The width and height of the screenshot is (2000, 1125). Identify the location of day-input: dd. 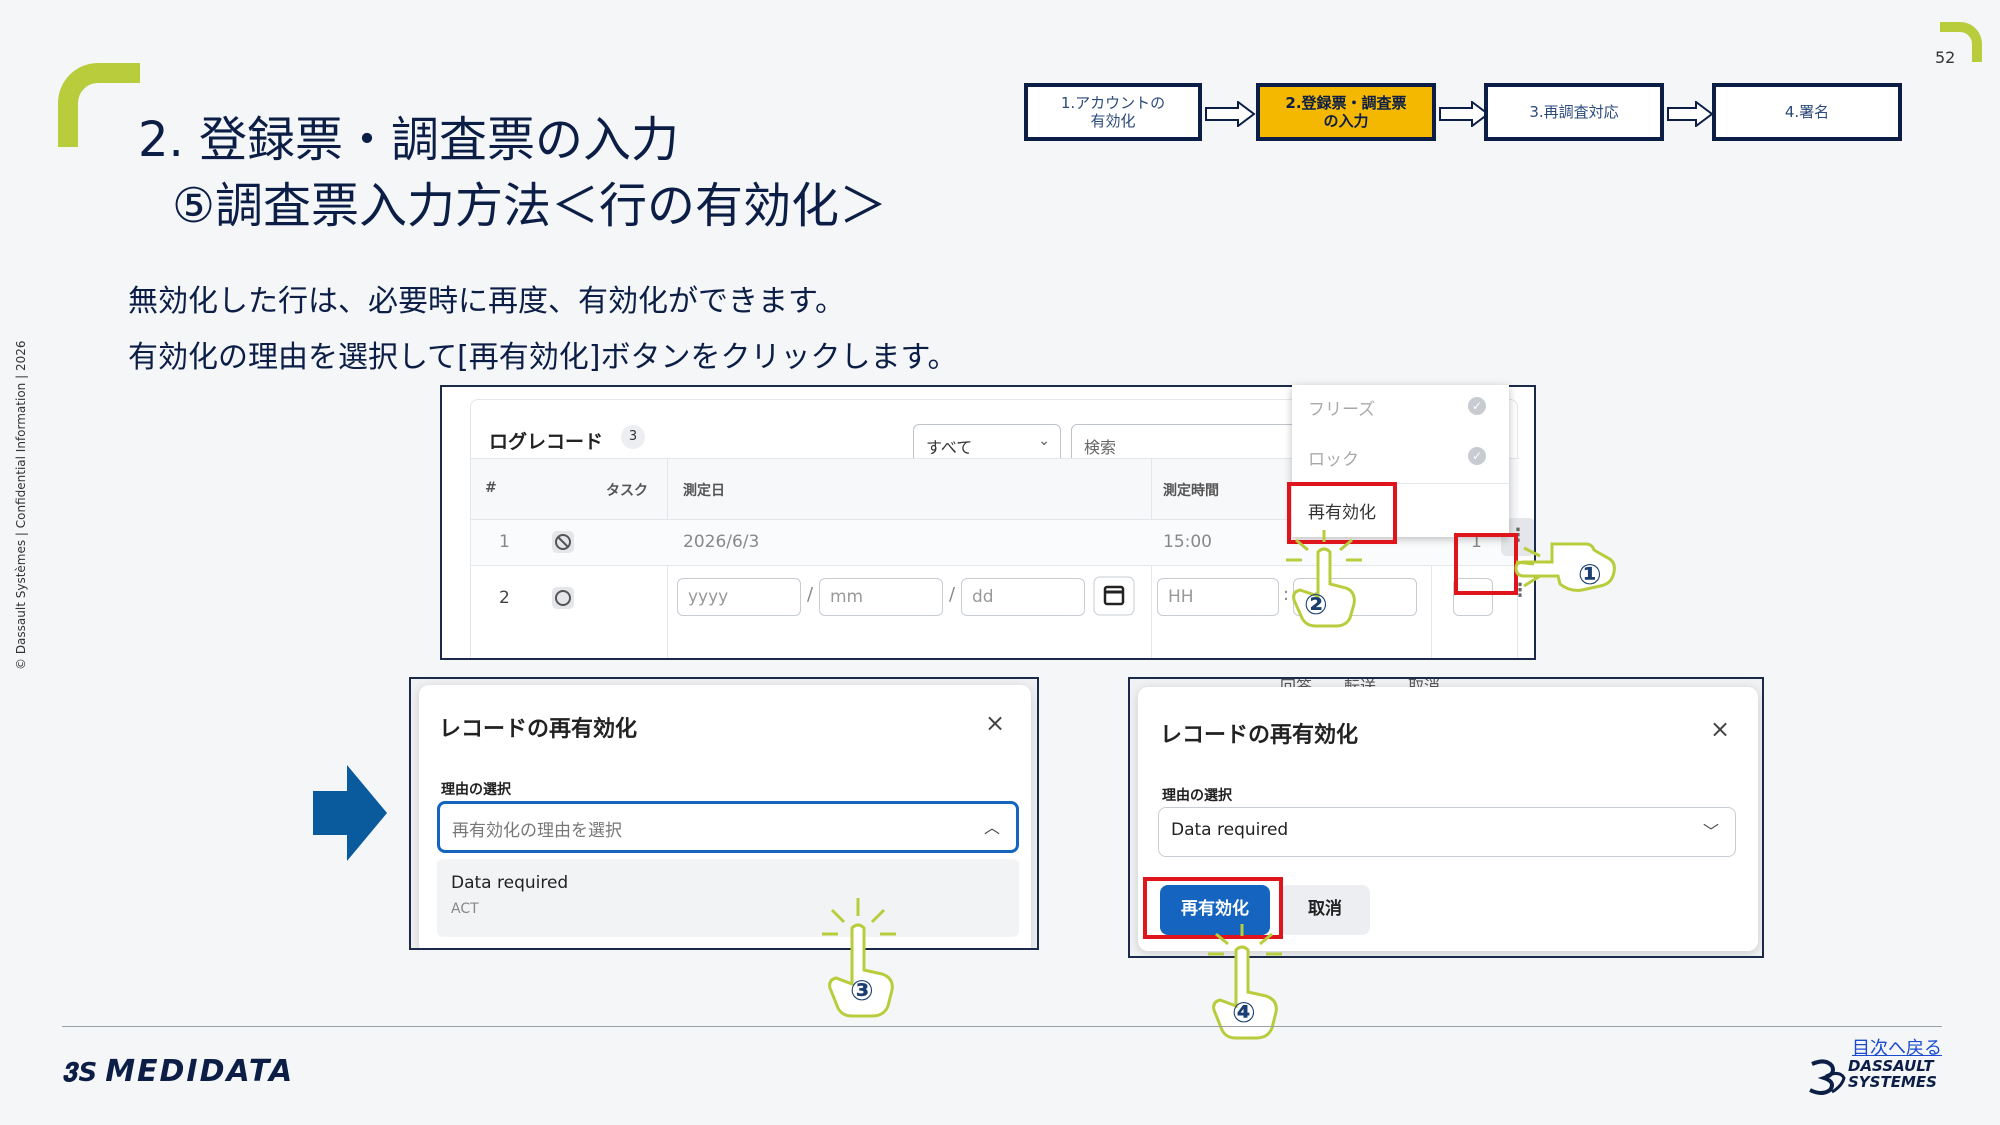
(1023, 597).